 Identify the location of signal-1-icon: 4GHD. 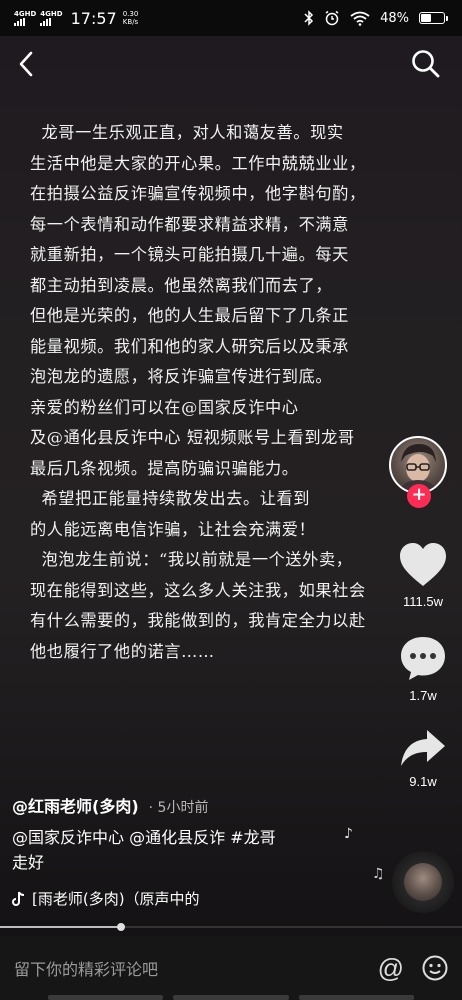
(25, 18).